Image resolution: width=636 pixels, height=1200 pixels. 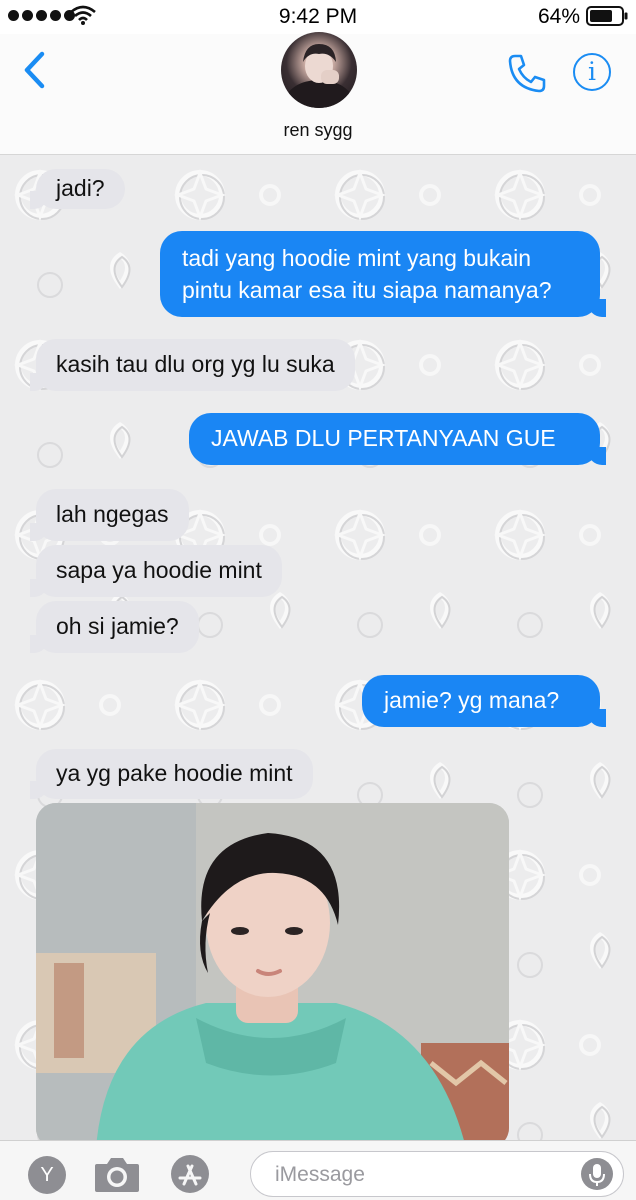 I want to click on phone-icon, so click(x=527, y=73).